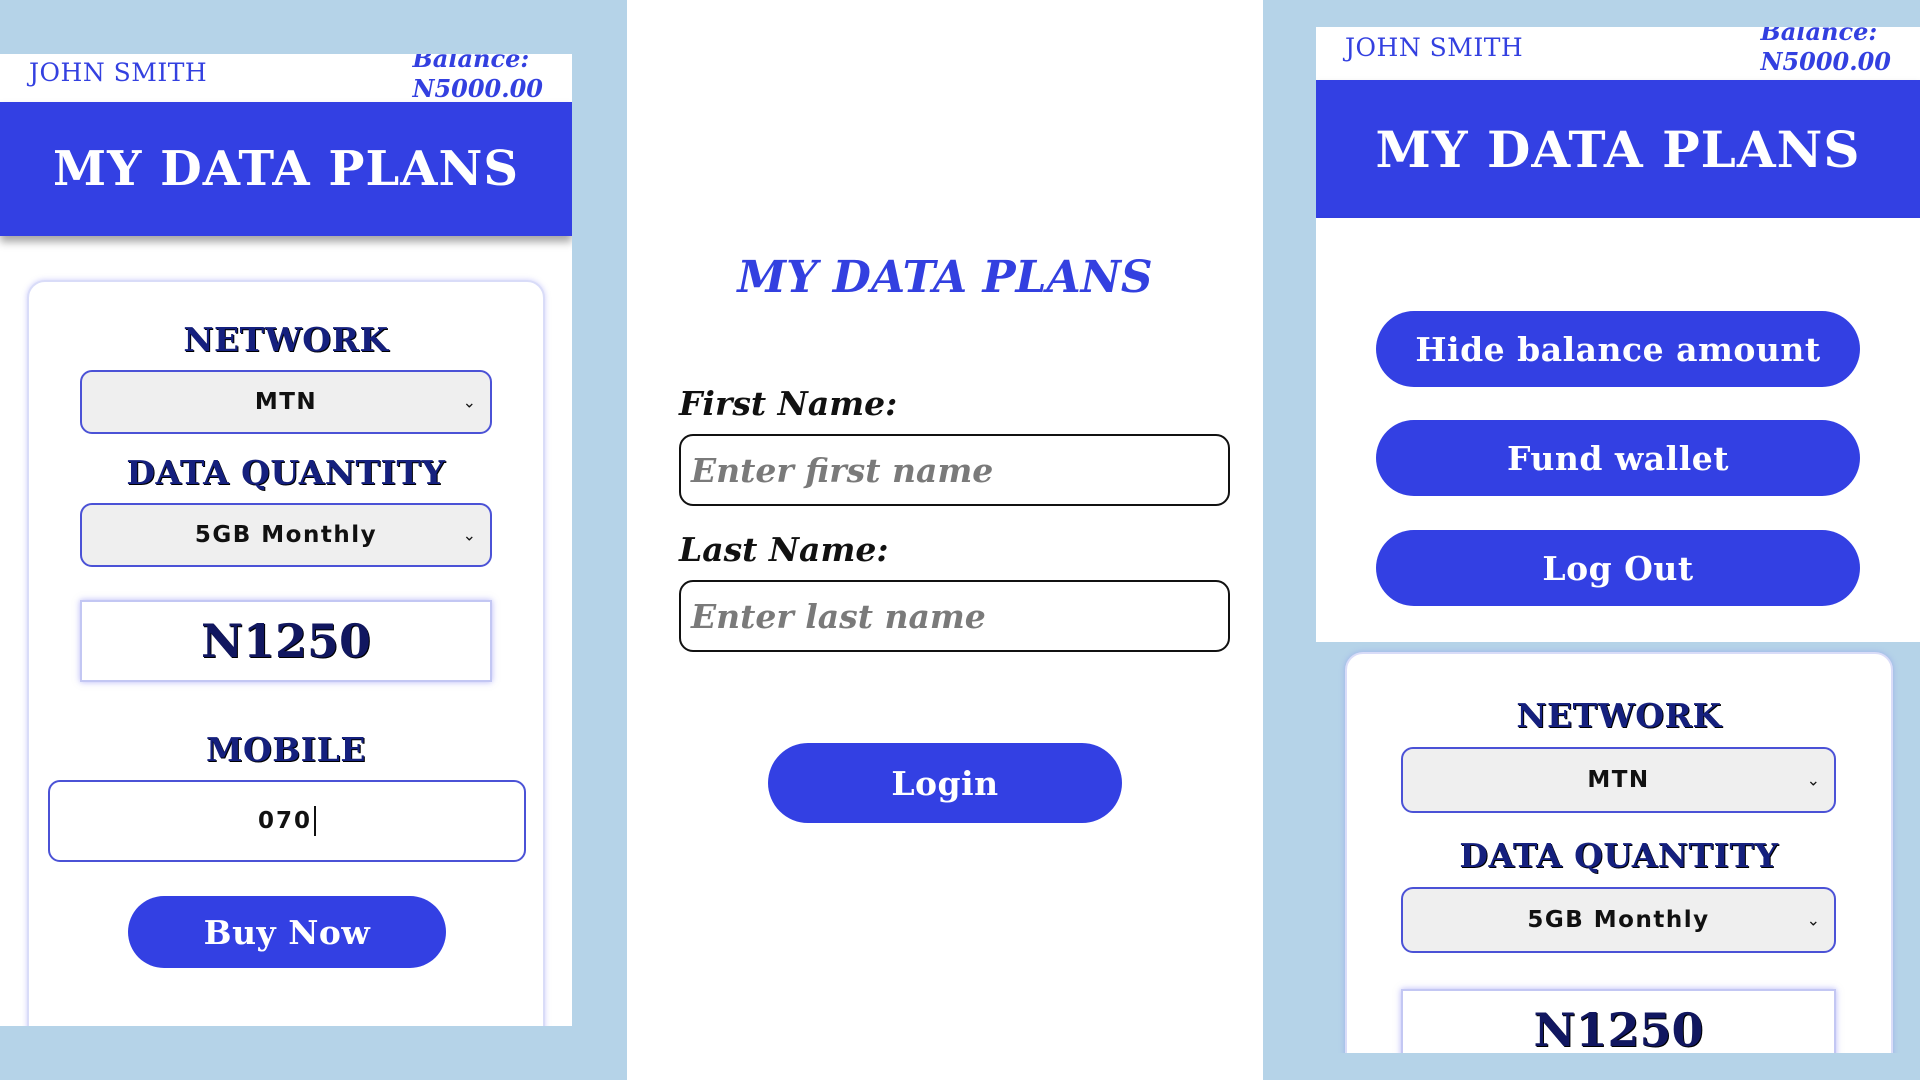 This screenshot has height=1080, width=1920. I want to click on fund-wallet-button: Fund wallet, so click(1618, 458).